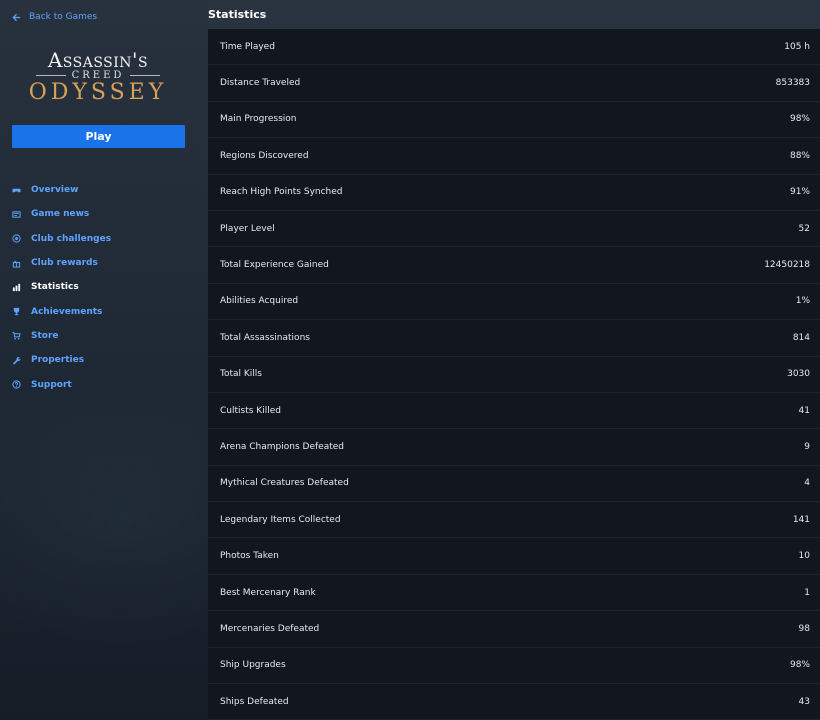 The width and height of the screenshot is (820, 720). I want to click on sidebar-item-label: Achievements, so click(67, 311).